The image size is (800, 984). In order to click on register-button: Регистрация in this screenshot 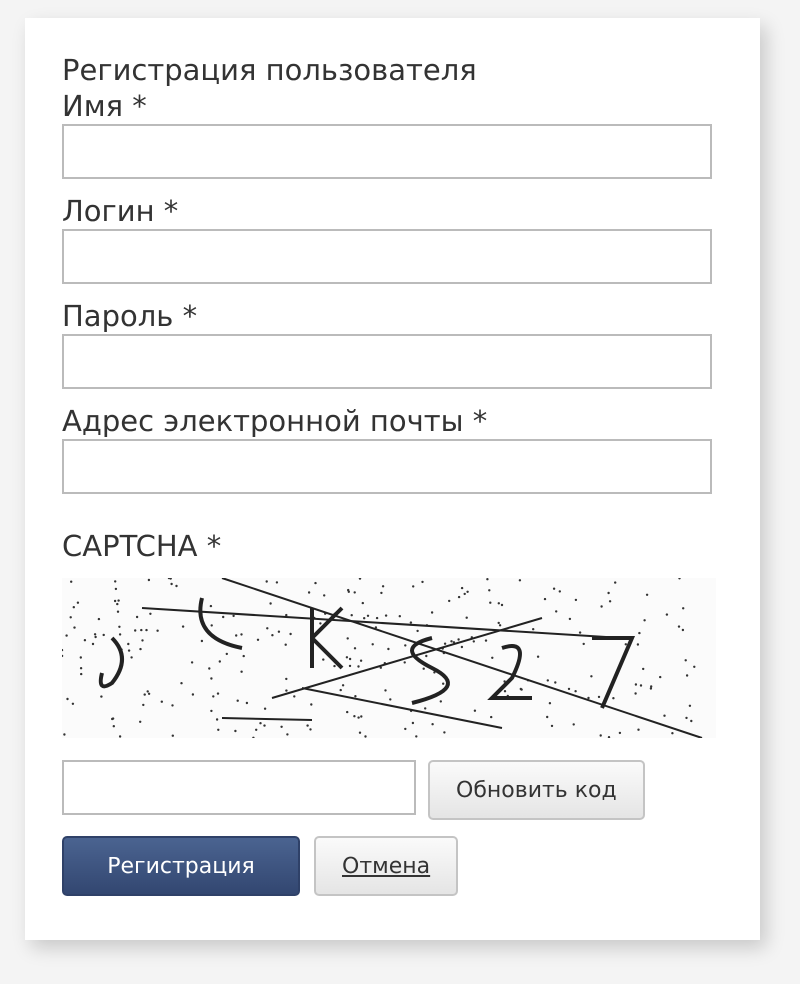, I will do `click(181, 866)`.